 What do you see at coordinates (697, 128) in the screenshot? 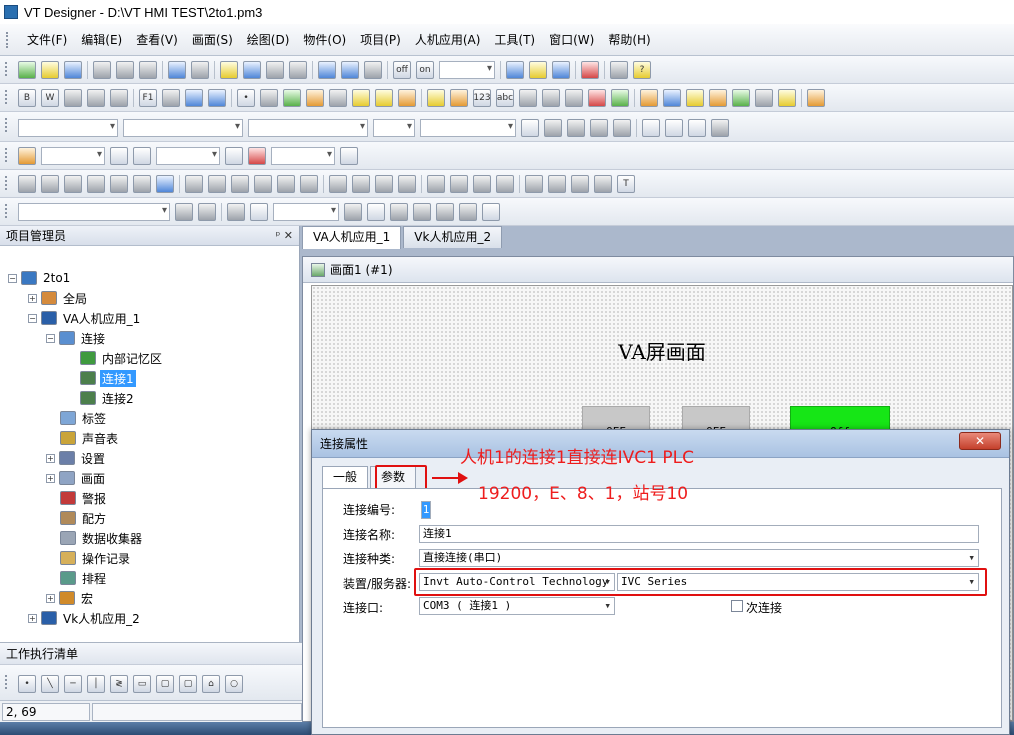
I see `align-right-icon` at bounding box center [697, 128].